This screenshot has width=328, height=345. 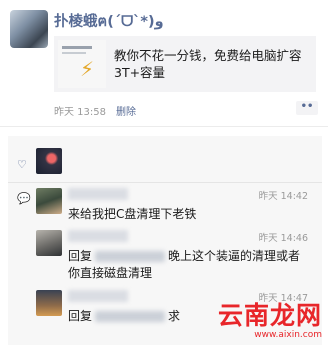 What do you see at coordinates (269, 315) in the screenshot?
I see `watermark-text: 云南龙网` at bounding box center [269, 315].